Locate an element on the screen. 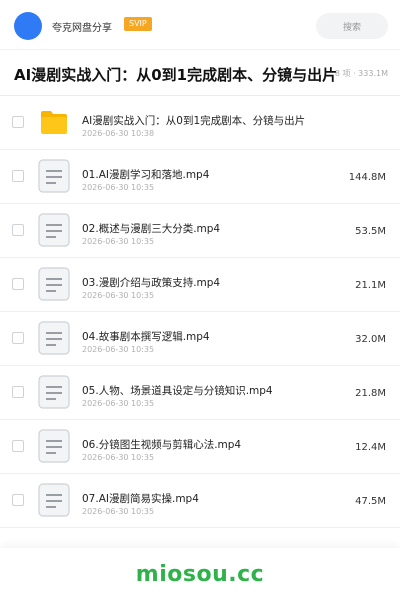 This screenshot has height=600, width=400. file-size: 12.4M is located at coordinates (370, 447).